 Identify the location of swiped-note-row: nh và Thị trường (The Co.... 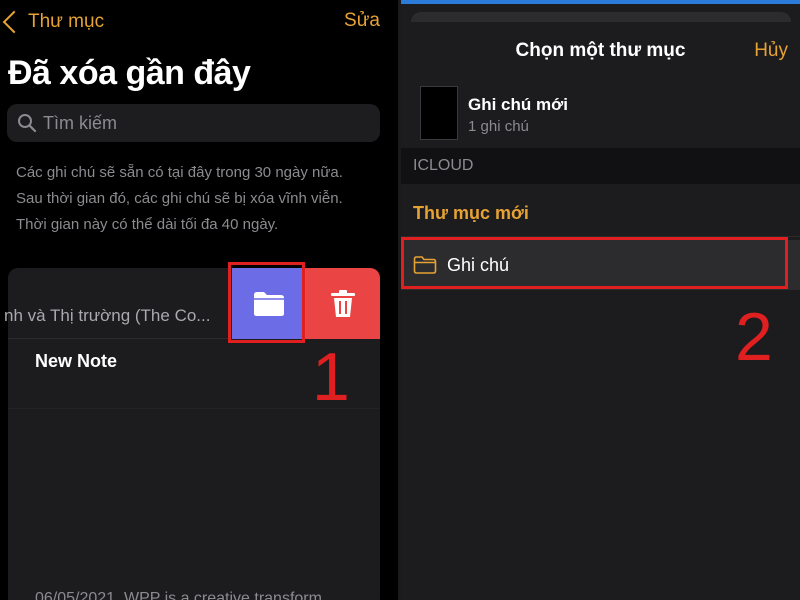
(119, 316).